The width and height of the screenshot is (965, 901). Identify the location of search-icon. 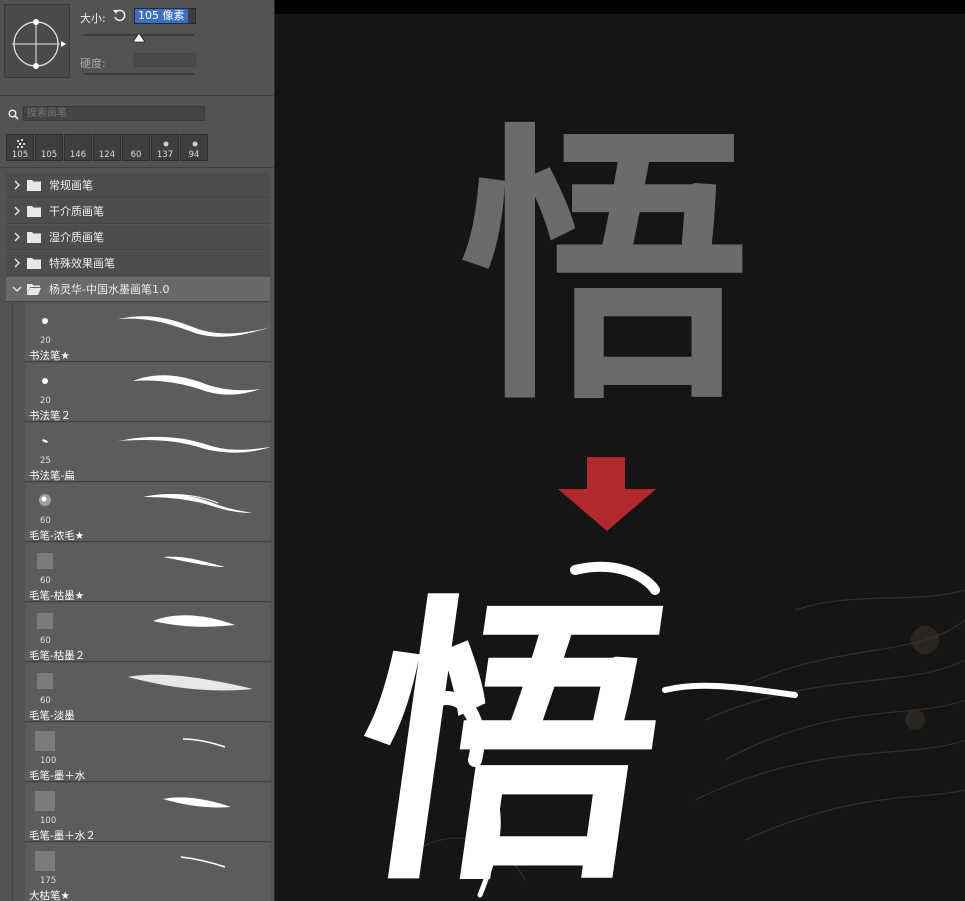
(13, 114).